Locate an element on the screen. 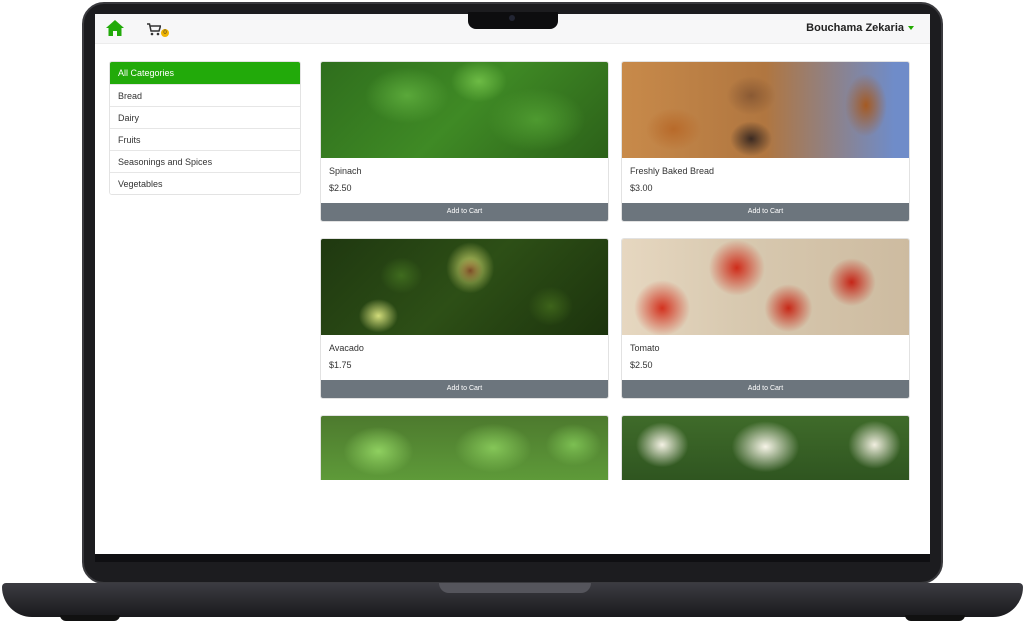 The image size is (1025, 624). product-card: Freshly Baked Bread $3.00 Add to Cart is located at coordinates (765, 141).